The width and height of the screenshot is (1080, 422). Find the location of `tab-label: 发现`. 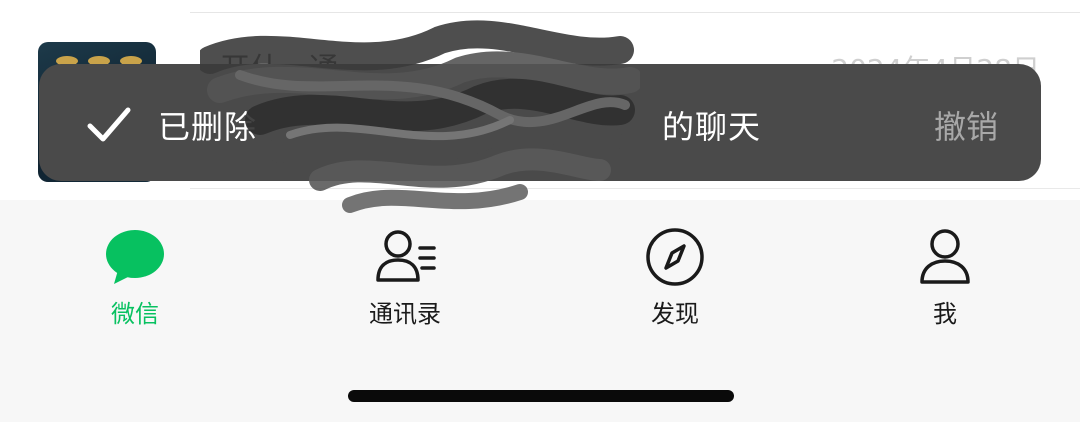

tab-label: 发现 is located at coordinates (675, 314).